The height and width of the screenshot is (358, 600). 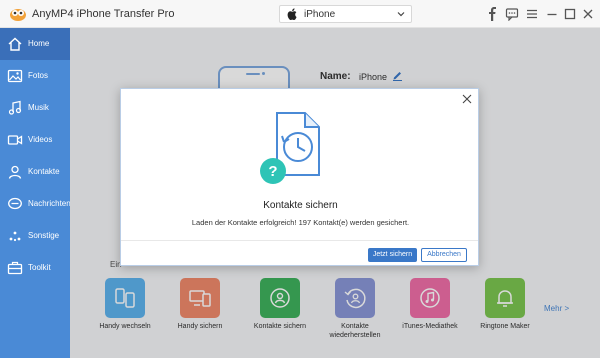 What do you see at coordinates (401, 14) in the screenshot?
I see `chevron-down-icon` at bounding box center [401, 14].